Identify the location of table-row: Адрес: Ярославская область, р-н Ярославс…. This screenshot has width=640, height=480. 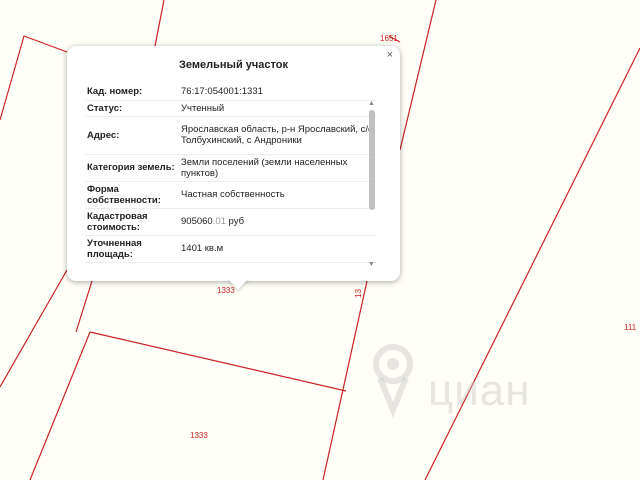
(231, 135).